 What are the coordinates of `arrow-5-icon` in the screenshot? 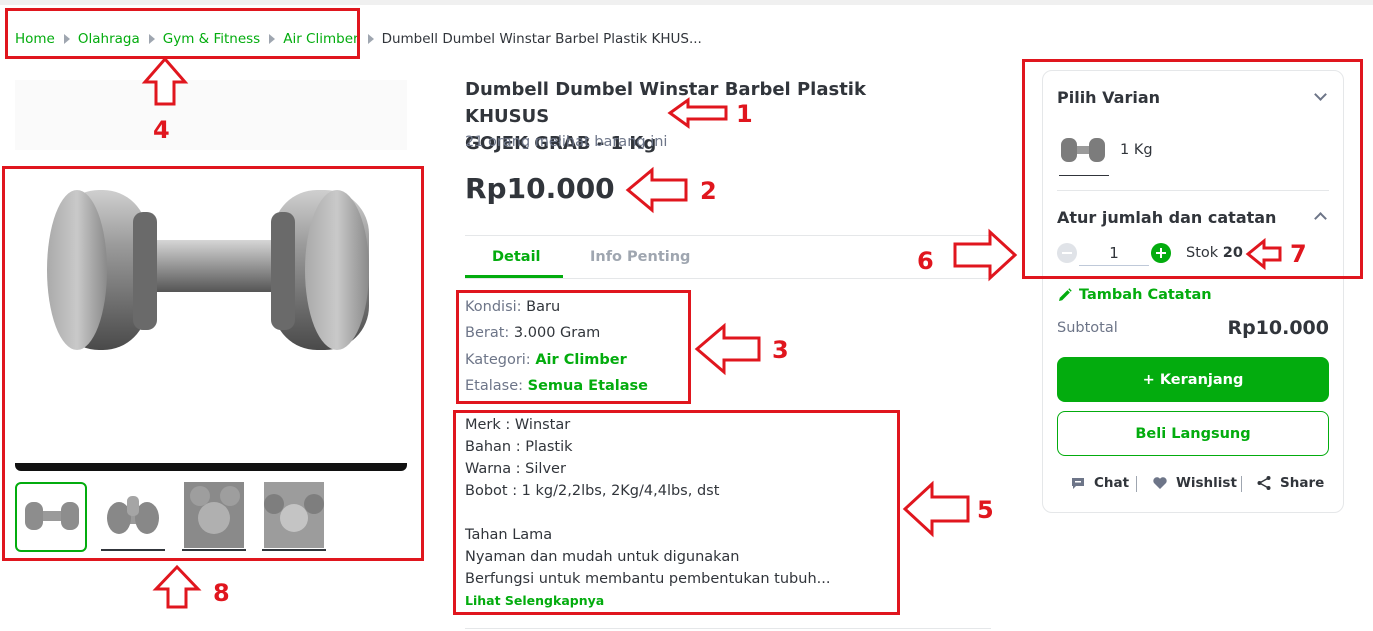 It's located at (936, 509).